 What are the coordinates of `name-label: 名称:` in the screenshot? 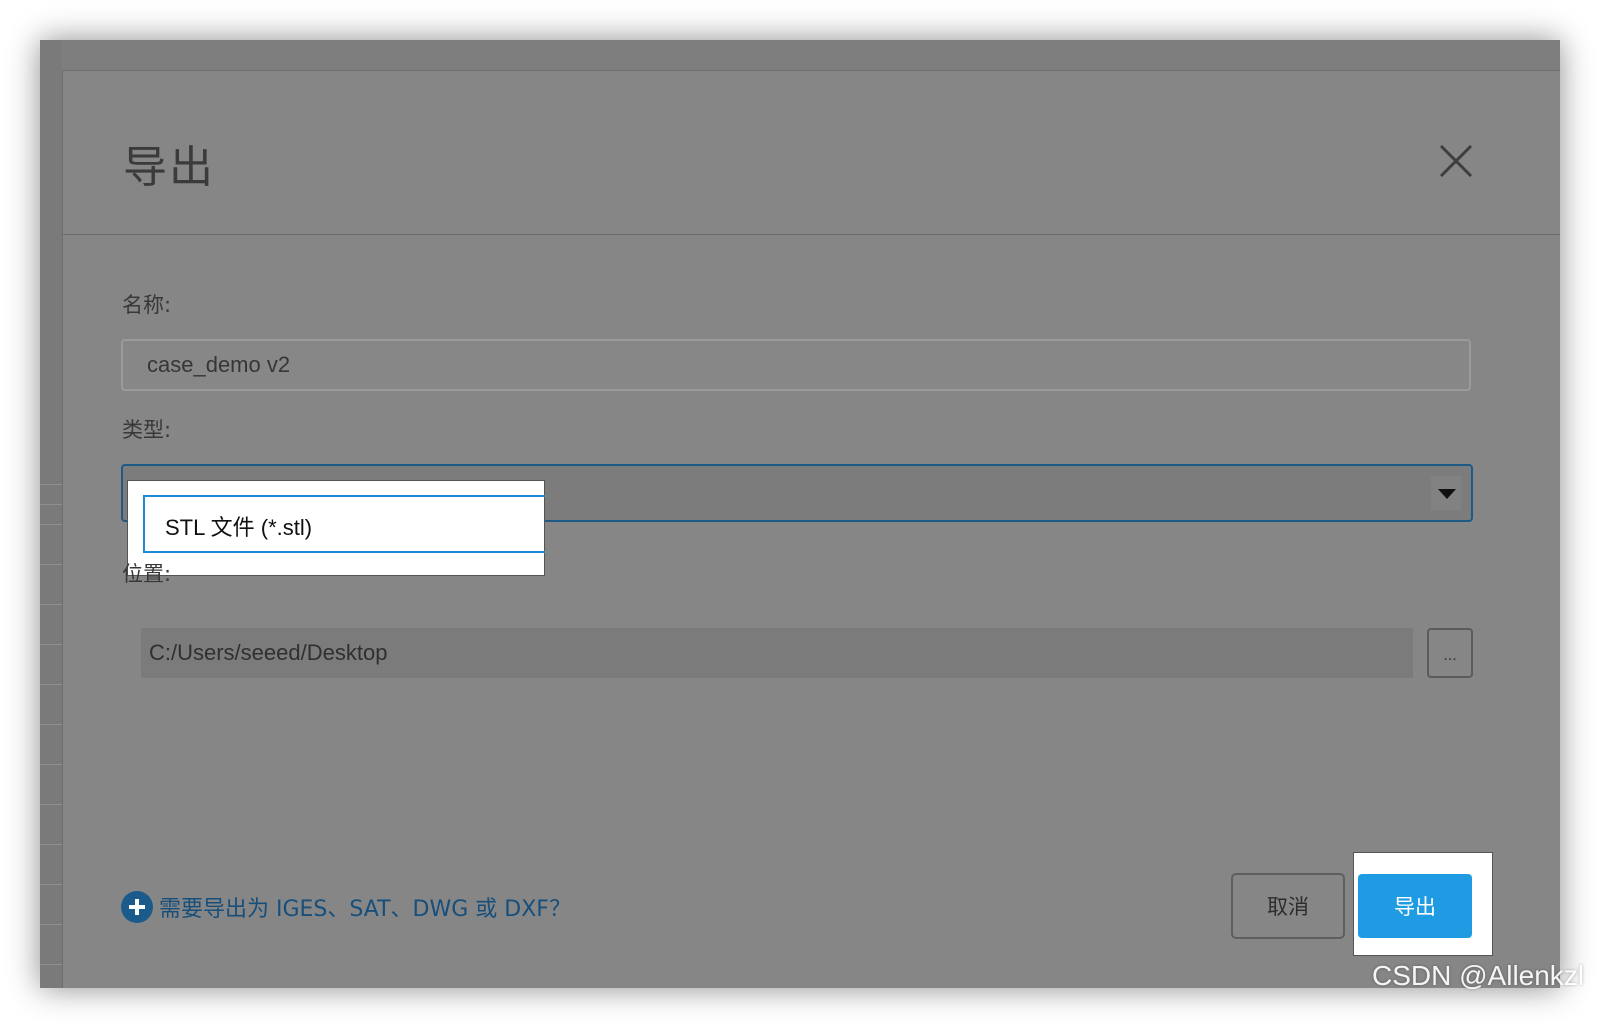 It's located at (147, 305).